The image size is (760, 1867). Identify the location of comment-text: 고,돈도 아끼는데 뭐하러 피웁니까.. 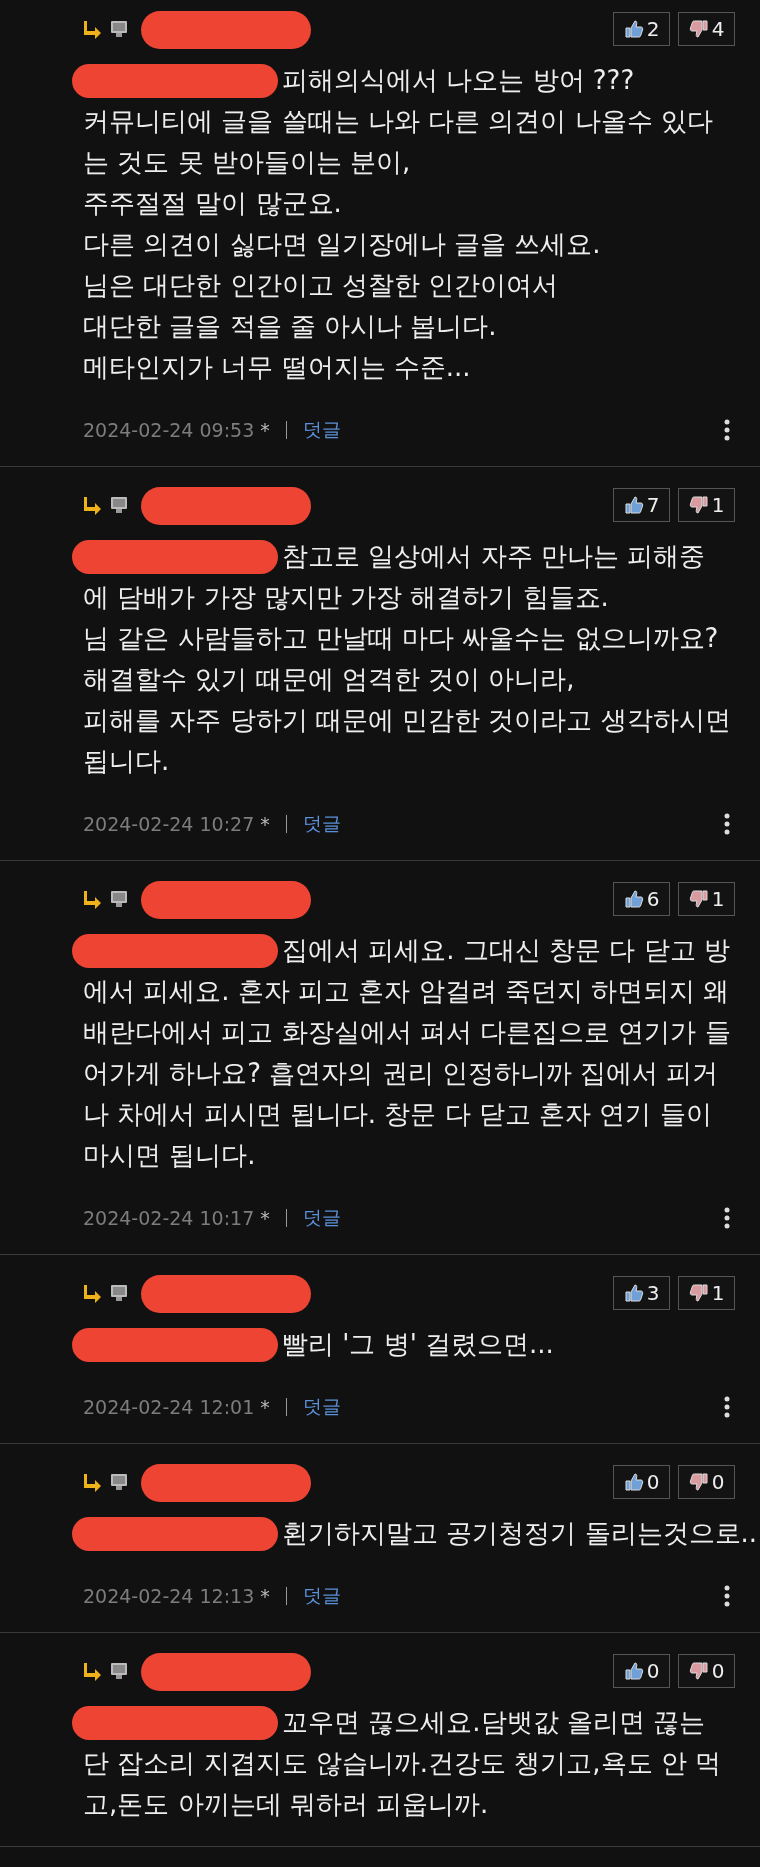
(286, 1804).